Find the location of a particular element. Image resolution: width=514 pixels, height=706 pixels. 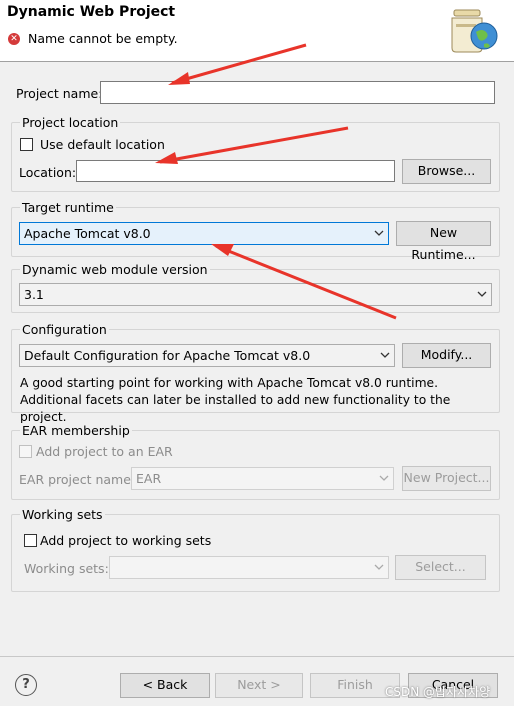

ear-project-name-value: EAR is located at coordinates (149, 478).